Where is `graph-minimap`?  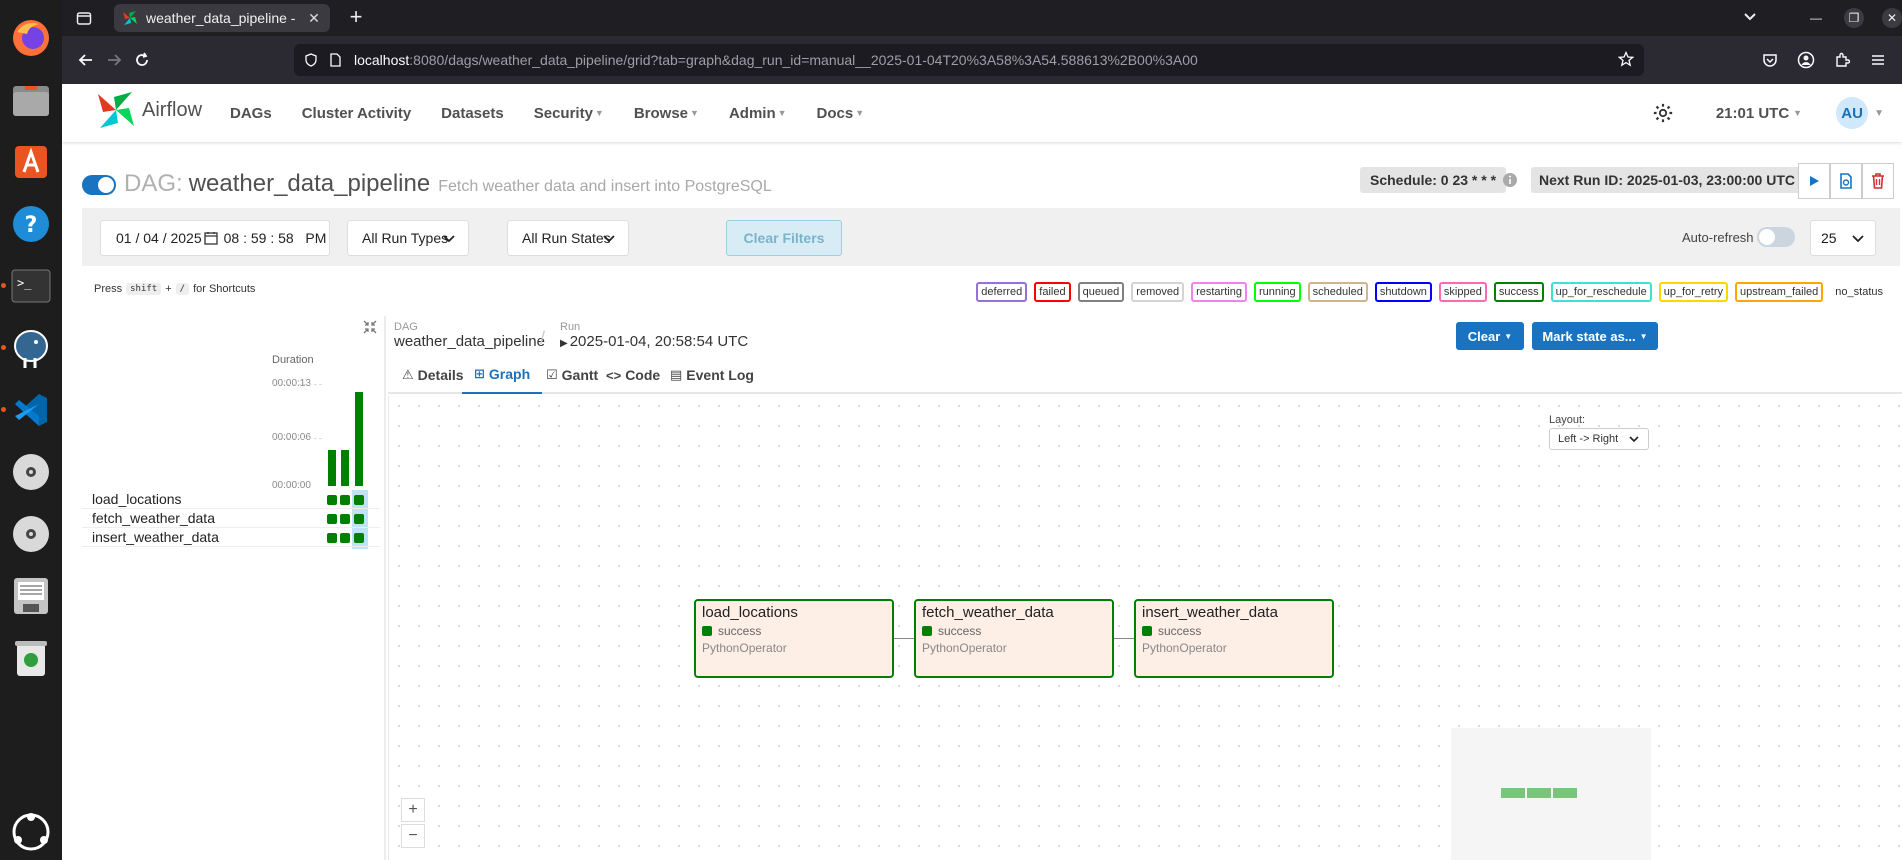
graph-minimap is located at coordinates (1551, 794).